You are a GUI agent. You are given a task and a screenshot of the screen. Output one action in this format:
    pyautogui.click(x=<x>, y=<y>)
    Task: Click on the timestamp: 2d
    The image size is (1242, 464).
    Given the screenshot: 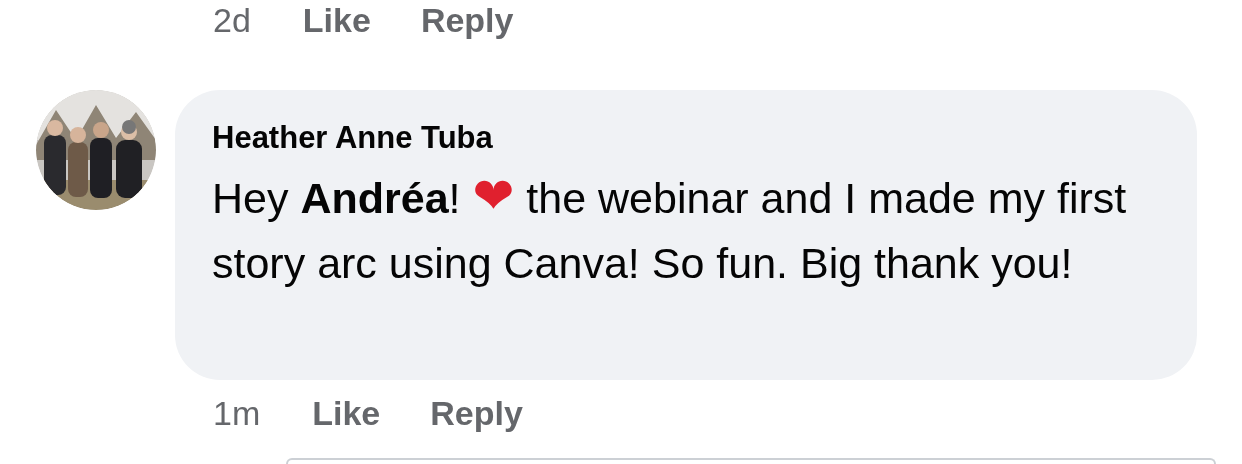 What is the action you would take?
    pyautogui.click(x=232, y=20)
    